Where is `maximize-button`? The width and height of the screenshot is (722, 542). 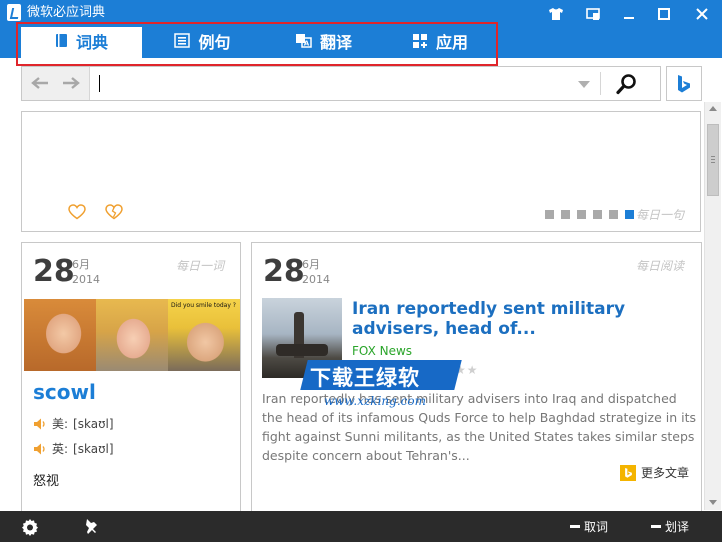 maximize-button is located at coordinates (664, 14).